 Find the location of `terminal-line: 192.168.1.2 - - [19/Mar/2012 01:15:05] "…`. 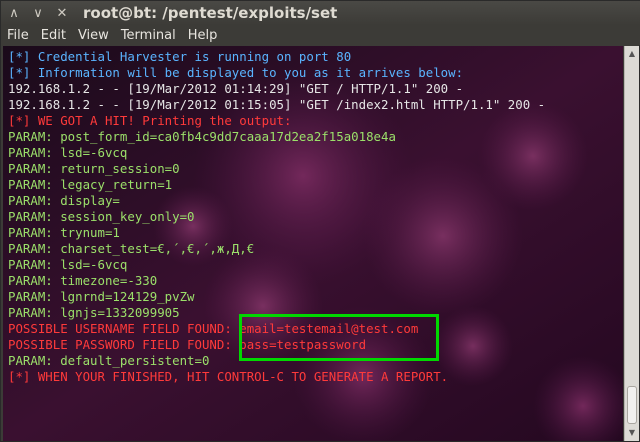

terminal-line: 192.168.1.2 - - [19/Mar/2012 01:15:05] "… is located at coordinates (277, 104).